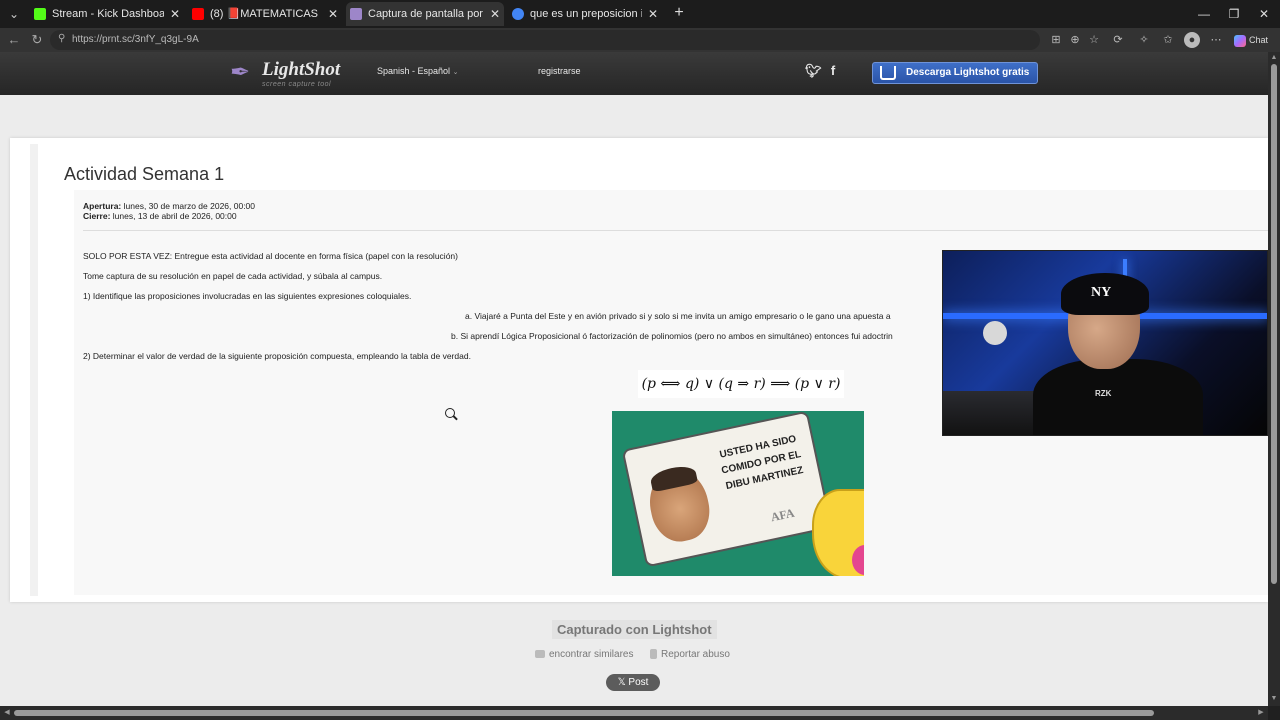 This screenshot has width=1280, height=720. I want to click on facebook-icon: f, so click(833, 70).